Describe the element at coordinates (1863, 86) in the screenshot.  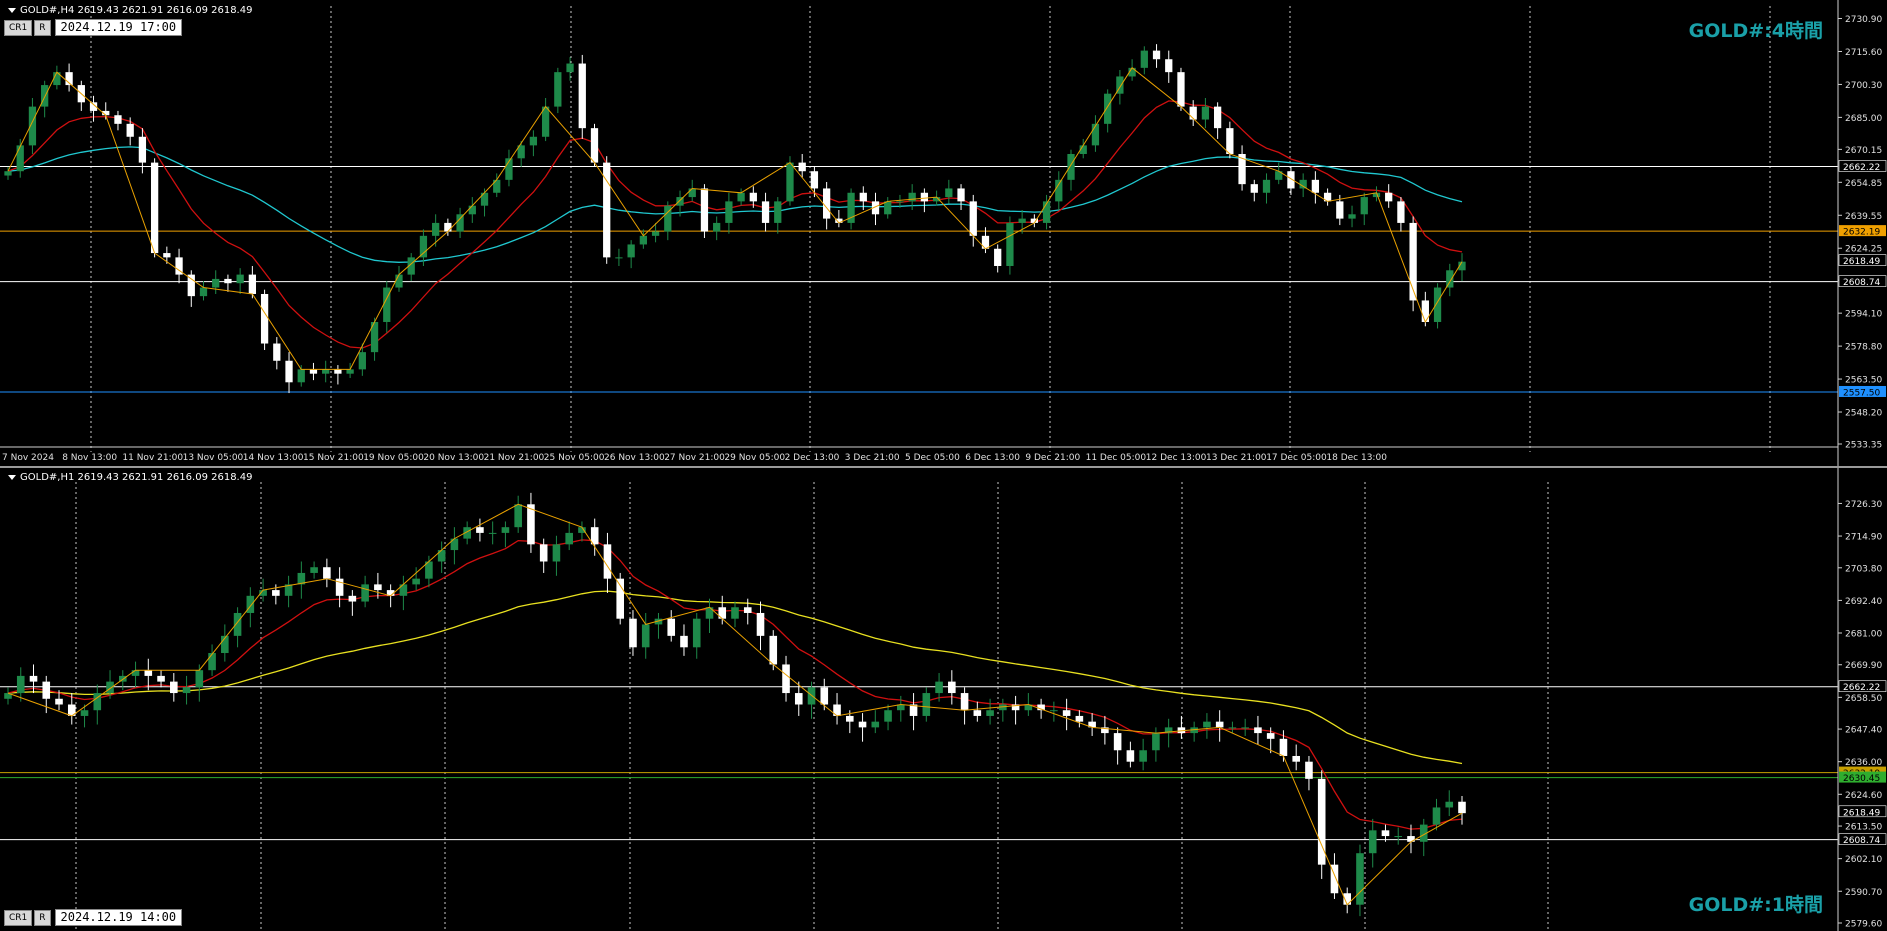
I see `price-scale-label: 2700.30` at that location.